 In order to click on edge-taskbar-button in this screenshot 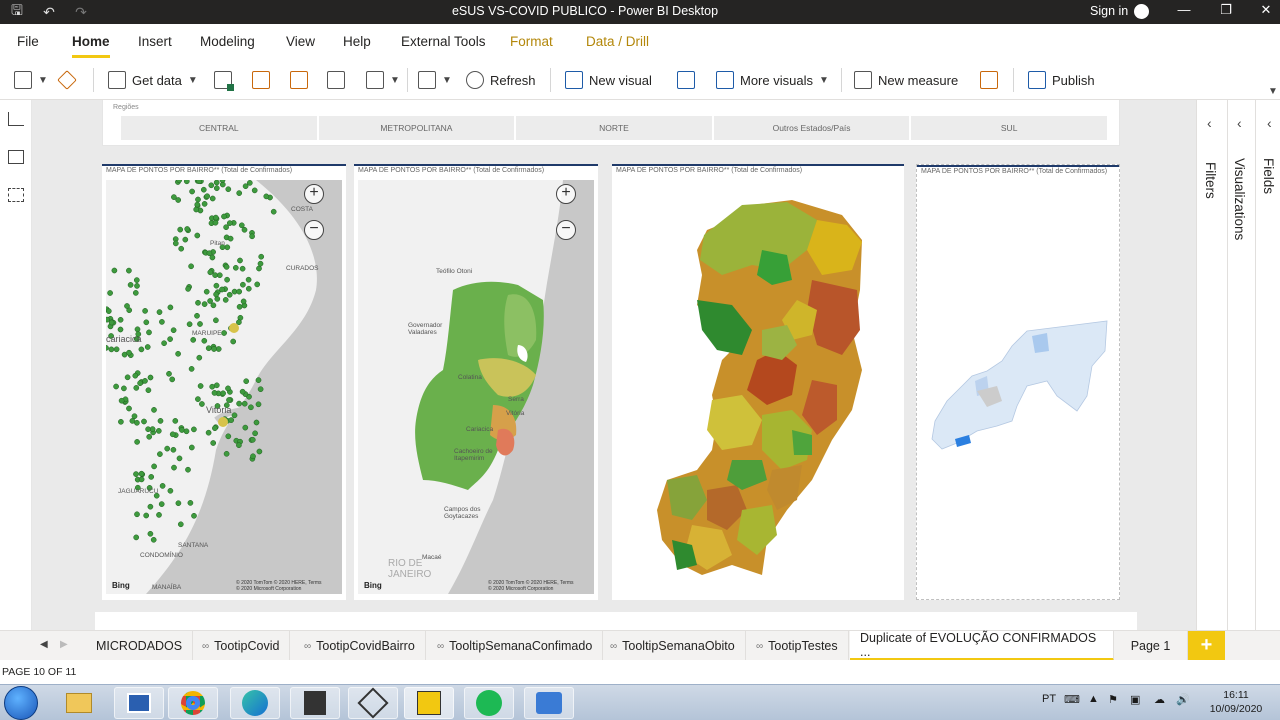, I will do `click(255, 703)`.